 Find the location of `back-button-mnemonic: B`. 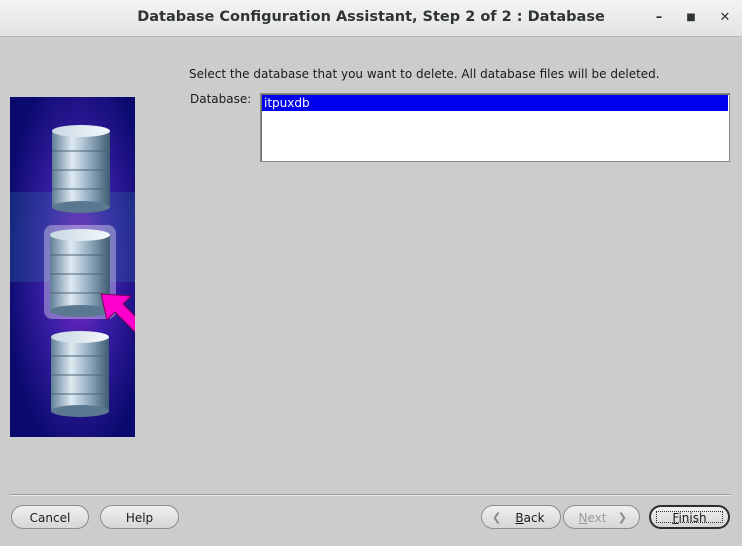

back-button-mnemonic: B is located at coordinates (519, 518).